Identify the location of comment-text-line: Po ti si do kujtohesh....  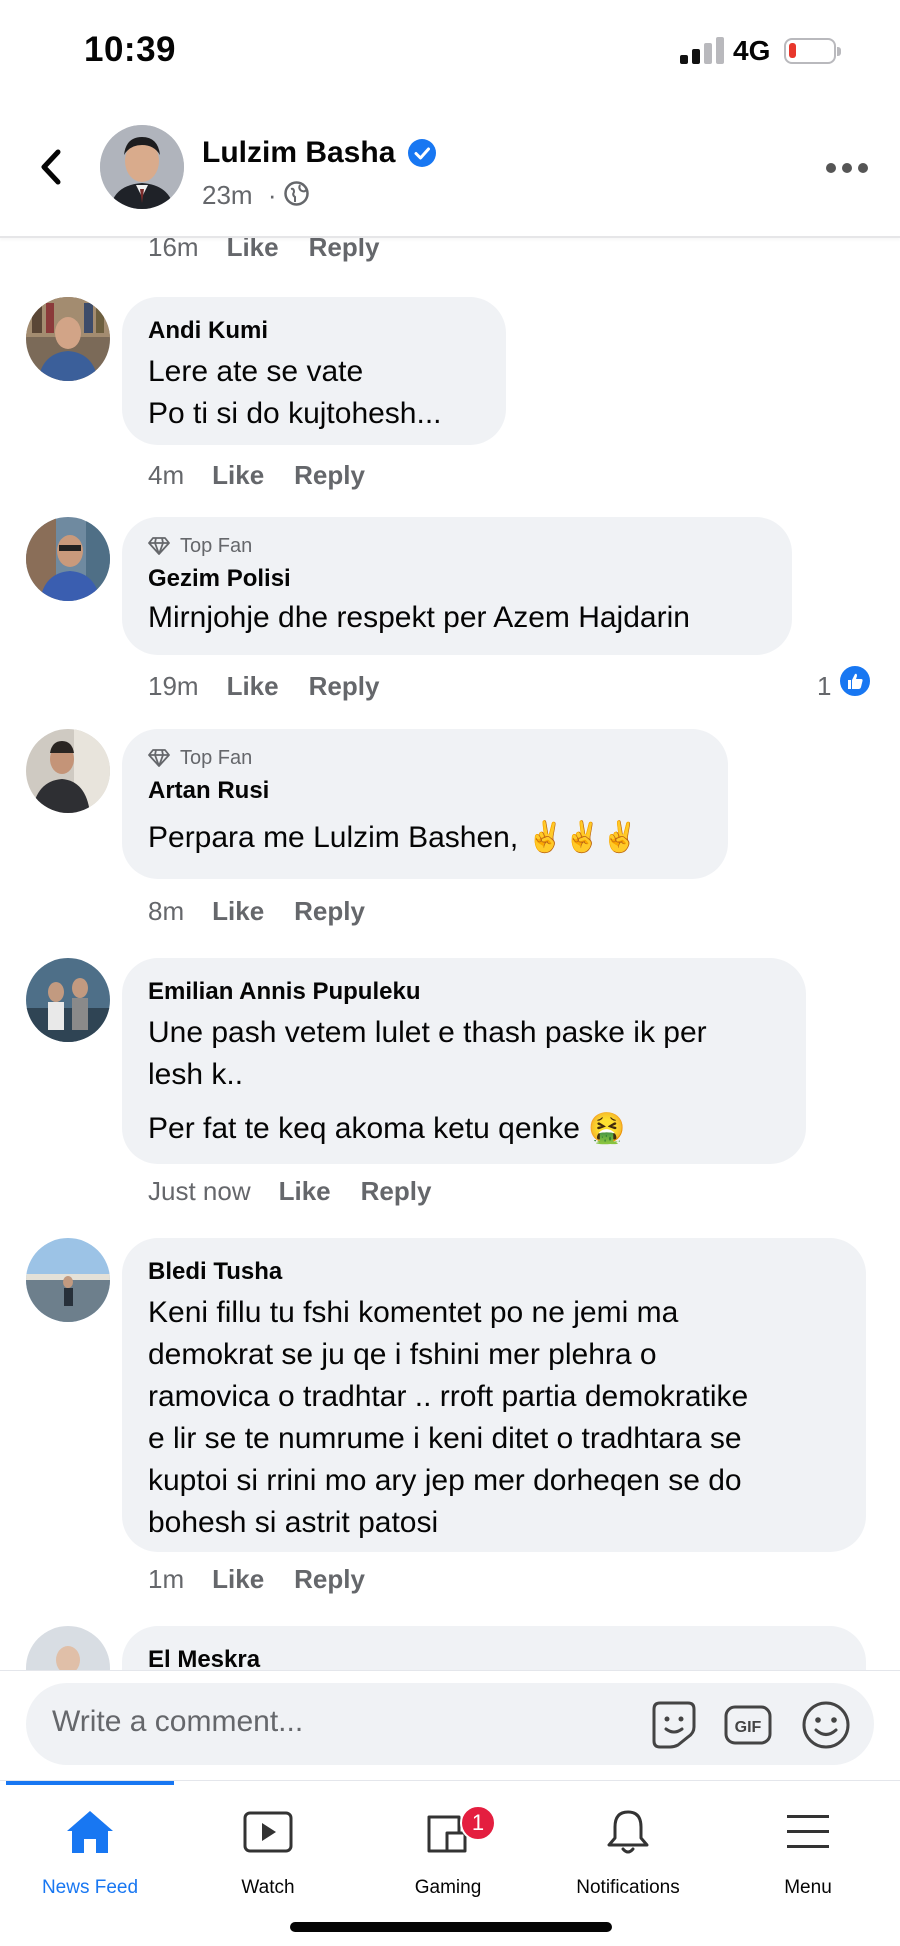
(295, 413).